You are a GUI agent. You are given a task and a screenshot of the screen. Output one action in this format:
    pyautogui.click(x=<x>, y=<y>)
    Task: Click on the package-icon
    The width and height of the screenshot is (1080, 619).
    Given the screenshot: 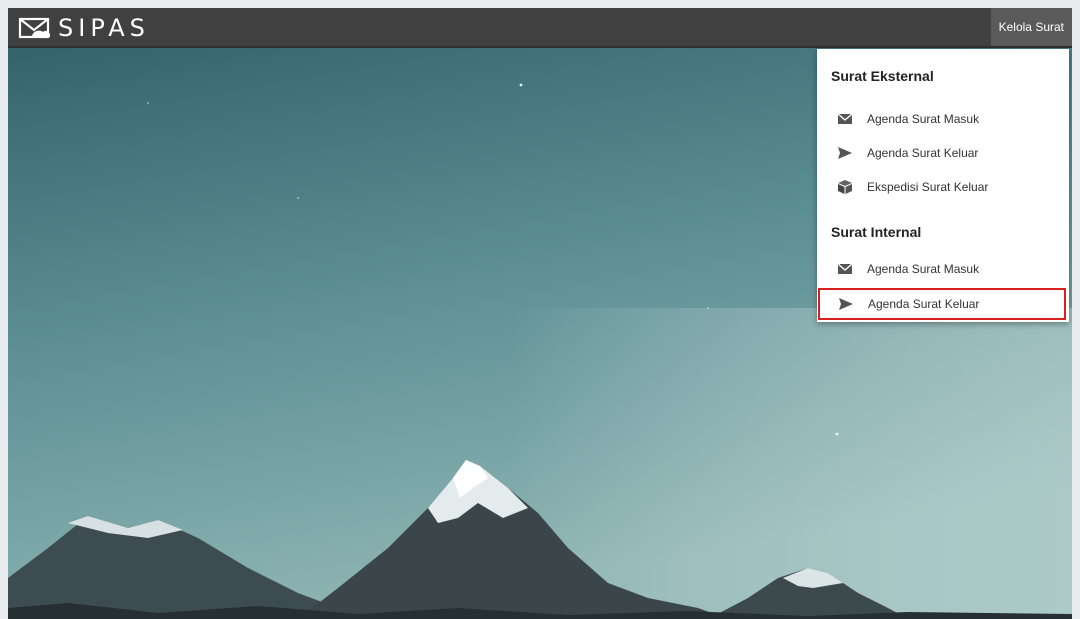 What is the action you would take?
    pyautogui.click(x=845, y=187)
    